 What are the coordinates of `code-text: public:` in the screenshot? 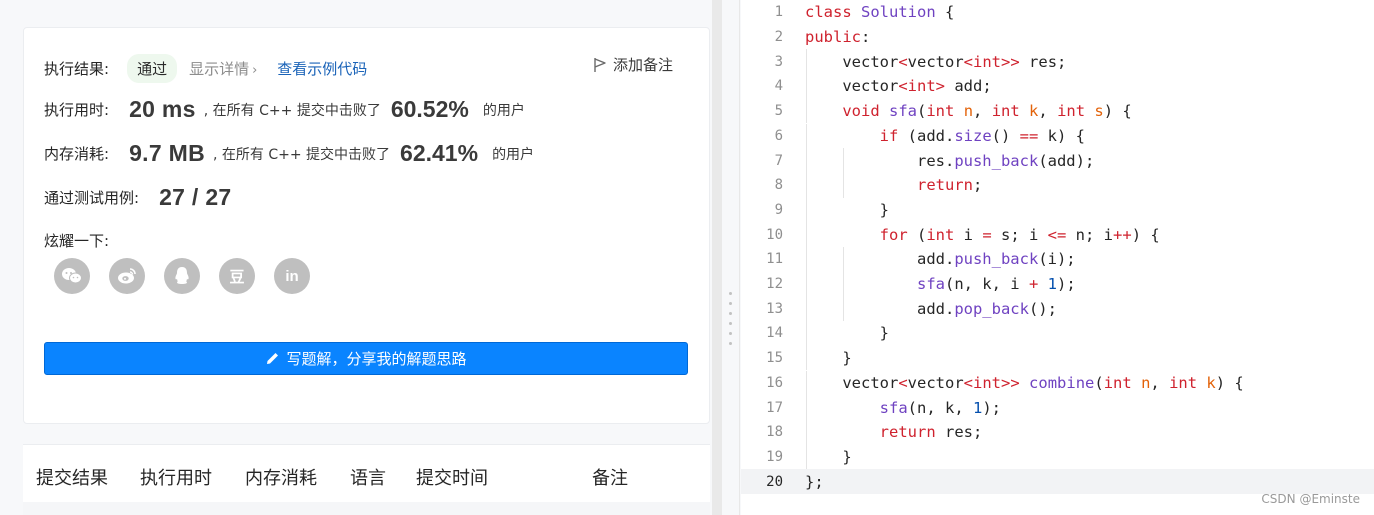 It's located at (838, 37).